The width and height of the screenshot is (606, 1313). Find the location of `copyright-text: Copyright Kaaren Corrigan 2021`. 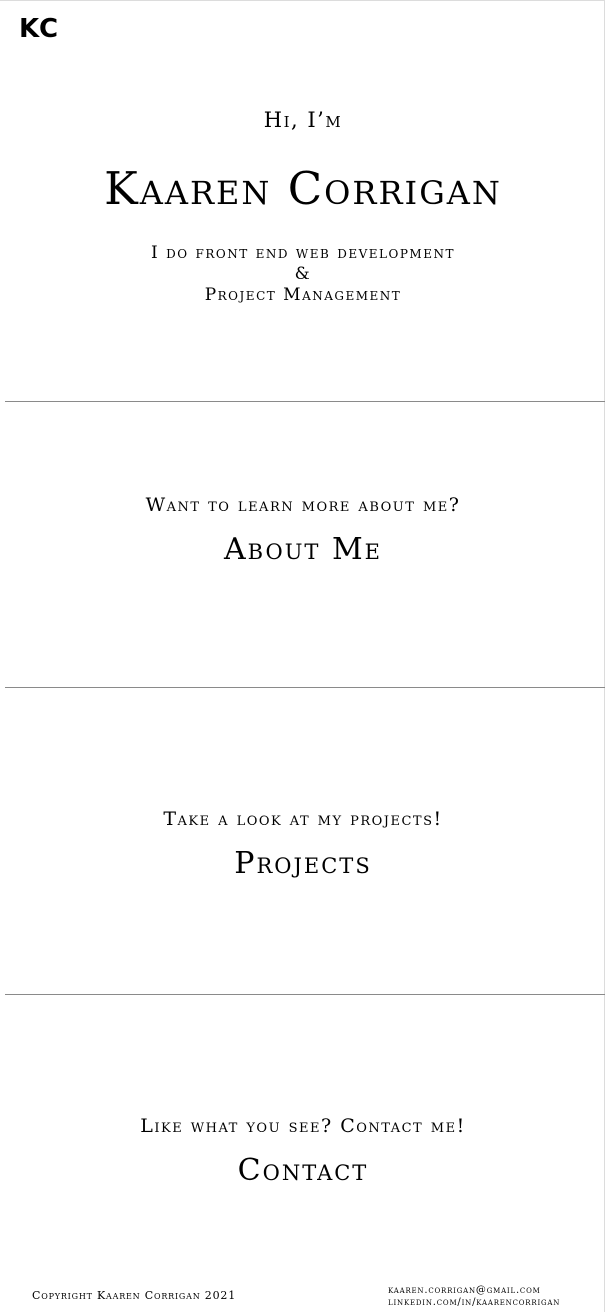

copyright-text: Copyright Kaaren Corrigan 2021 is located at coordinates (134, 1295).